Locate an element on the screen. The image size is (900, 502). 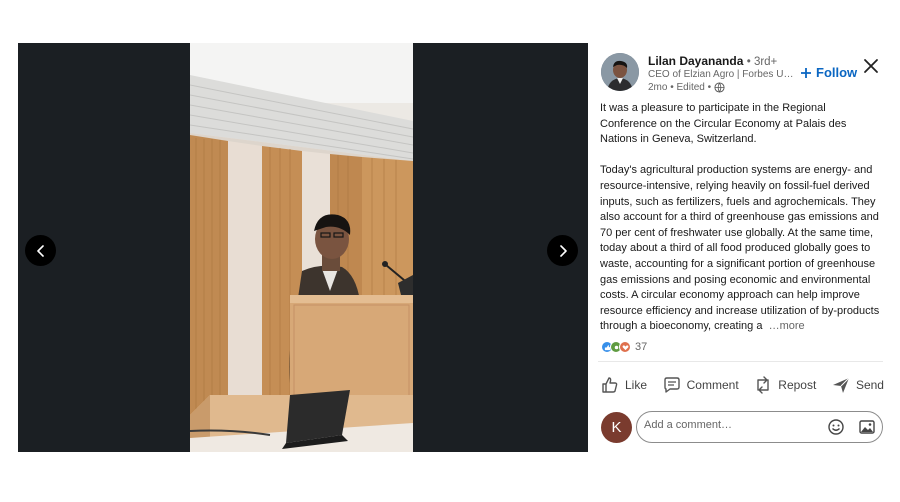
close-button is located at coordinates (871, 66).